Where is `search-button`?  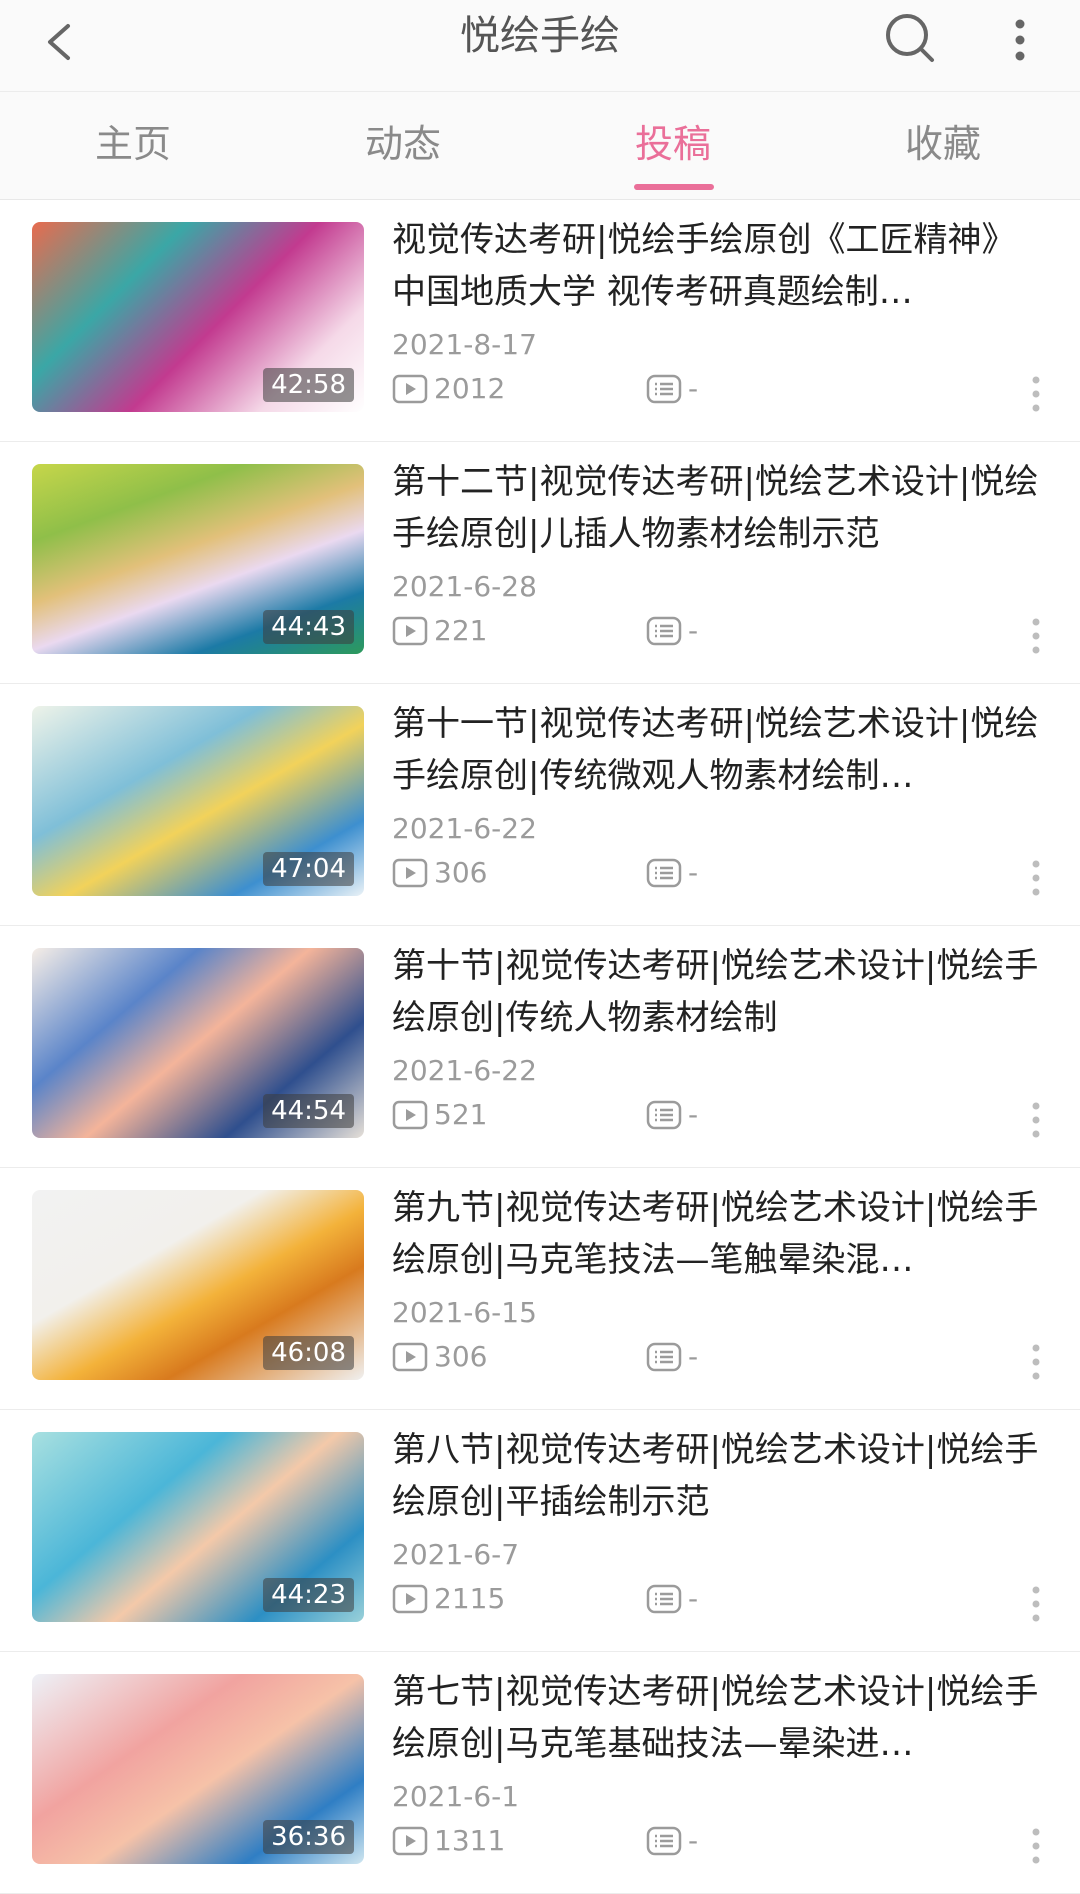 search-button is located at coordinates (910, 38).